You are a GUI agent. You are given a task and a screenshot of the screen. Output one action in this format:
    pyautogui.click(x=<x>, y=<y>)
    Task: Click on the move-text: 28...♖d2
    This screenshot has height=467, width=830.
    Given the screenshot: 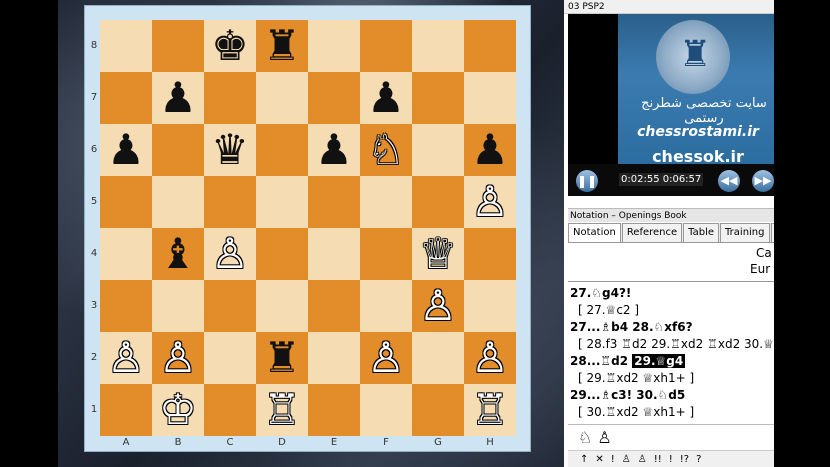 What is the action you would take?
    pyautogui.click(x=601, y=361)
    